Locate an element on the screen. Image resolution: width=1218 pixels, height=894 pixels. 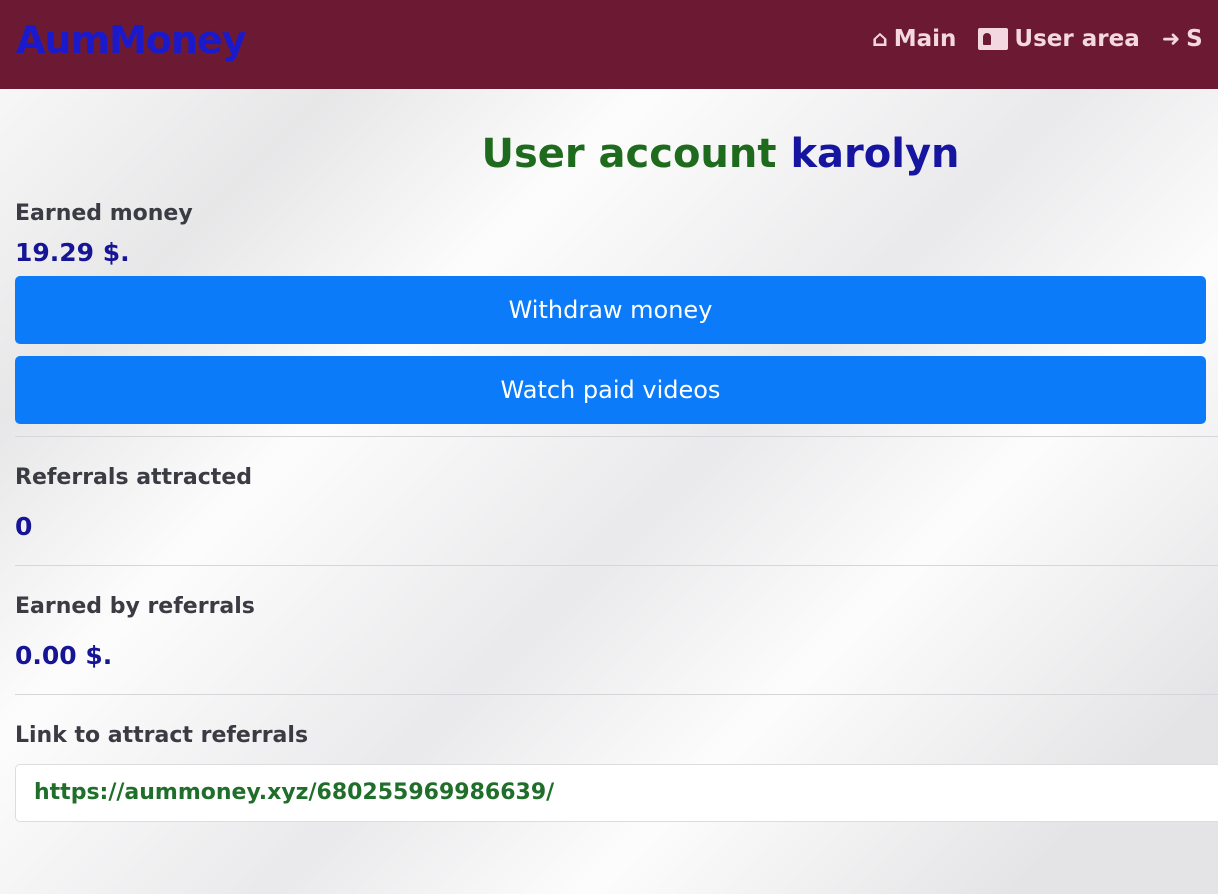
referral-link-field: https://aummoney.xyz/680255969986639/ is located at coordinates (616, 793).